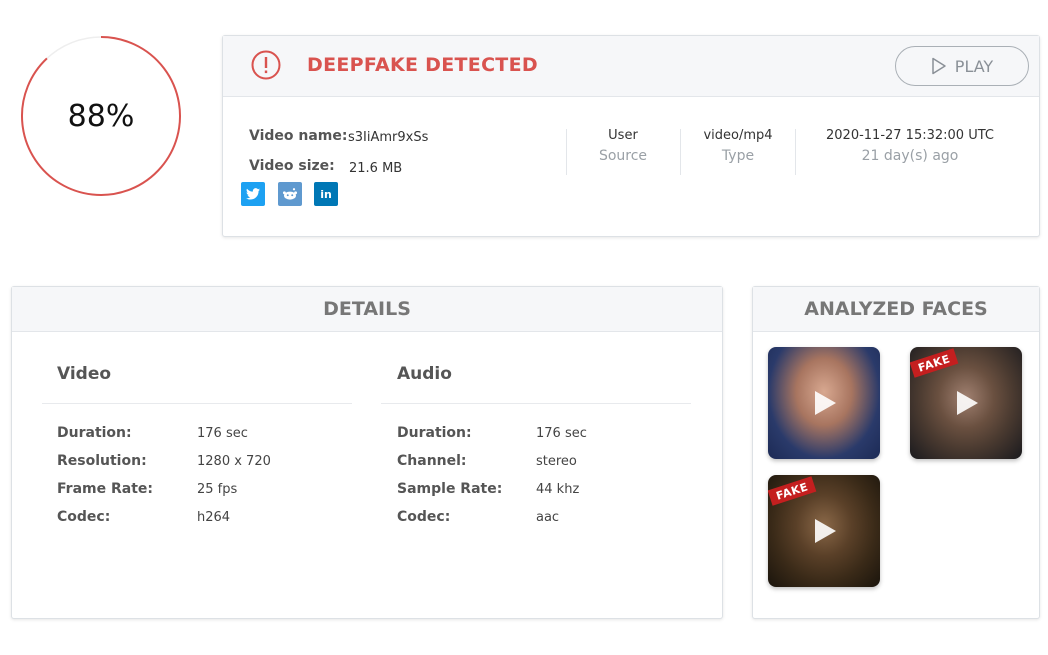 This screenshot has height=655, width=1048. I want to click on audio-section-title: Audio, so click(424, 374).